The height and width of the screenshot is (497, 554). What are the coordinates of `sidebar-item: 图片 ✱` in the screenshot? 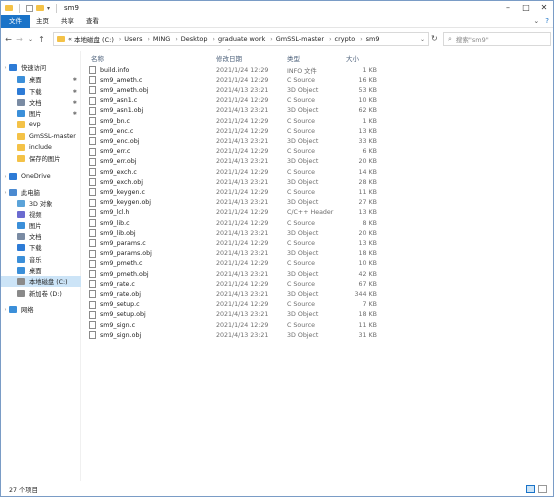 It's located at (41, 113).